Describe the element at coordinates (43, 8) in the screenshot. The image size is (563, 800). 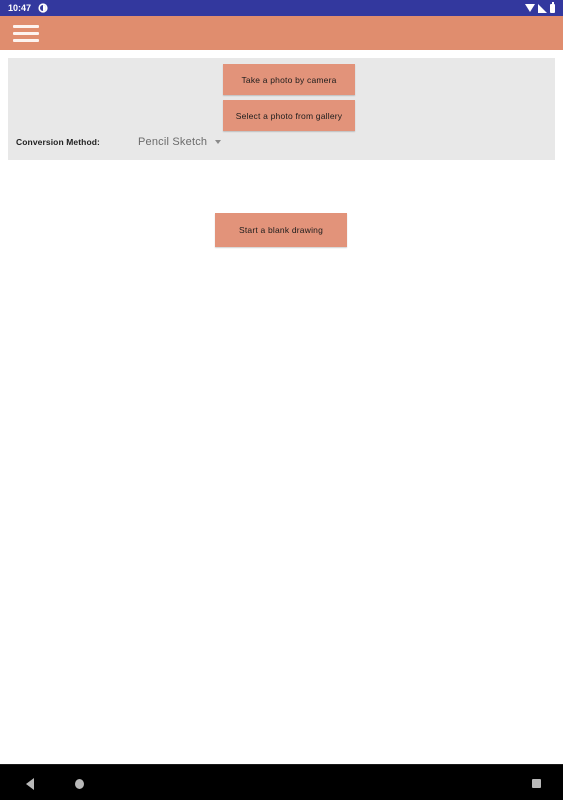
I see `circle-notification-icon` at that location.